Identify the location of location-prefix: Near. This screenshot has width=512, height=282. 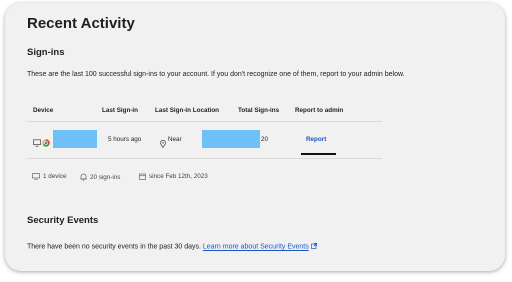
(175, 139).